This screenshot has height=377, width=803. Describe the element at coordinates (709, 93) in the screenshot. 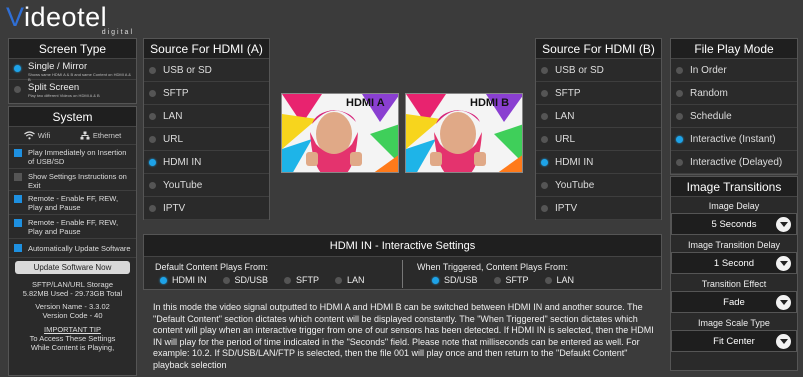

I see `radio-label: Random` at that location.